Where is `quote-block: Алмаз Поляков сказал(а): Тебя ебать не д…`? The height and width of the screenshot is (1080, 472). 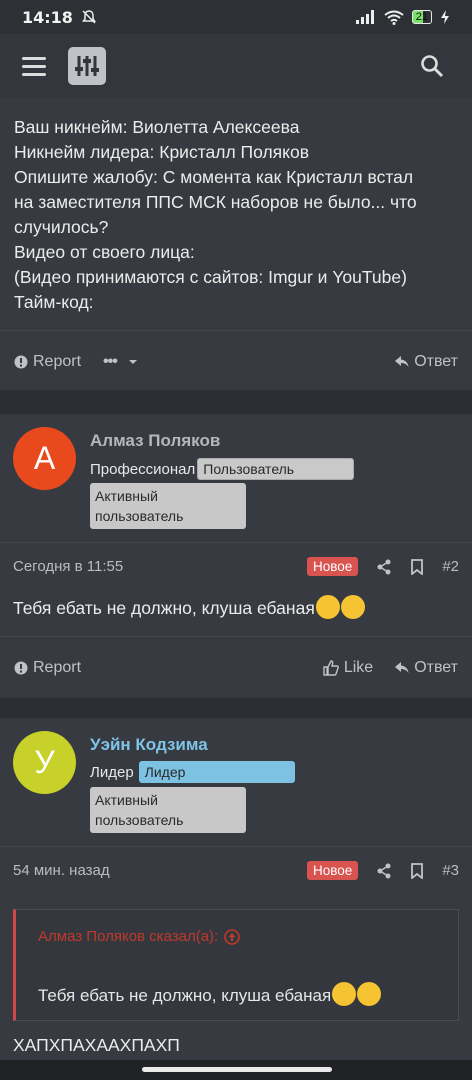
quote-block: Алмаз Поляков сказал(а): Тебя ебать не д… is located at coordinates (236, 965).